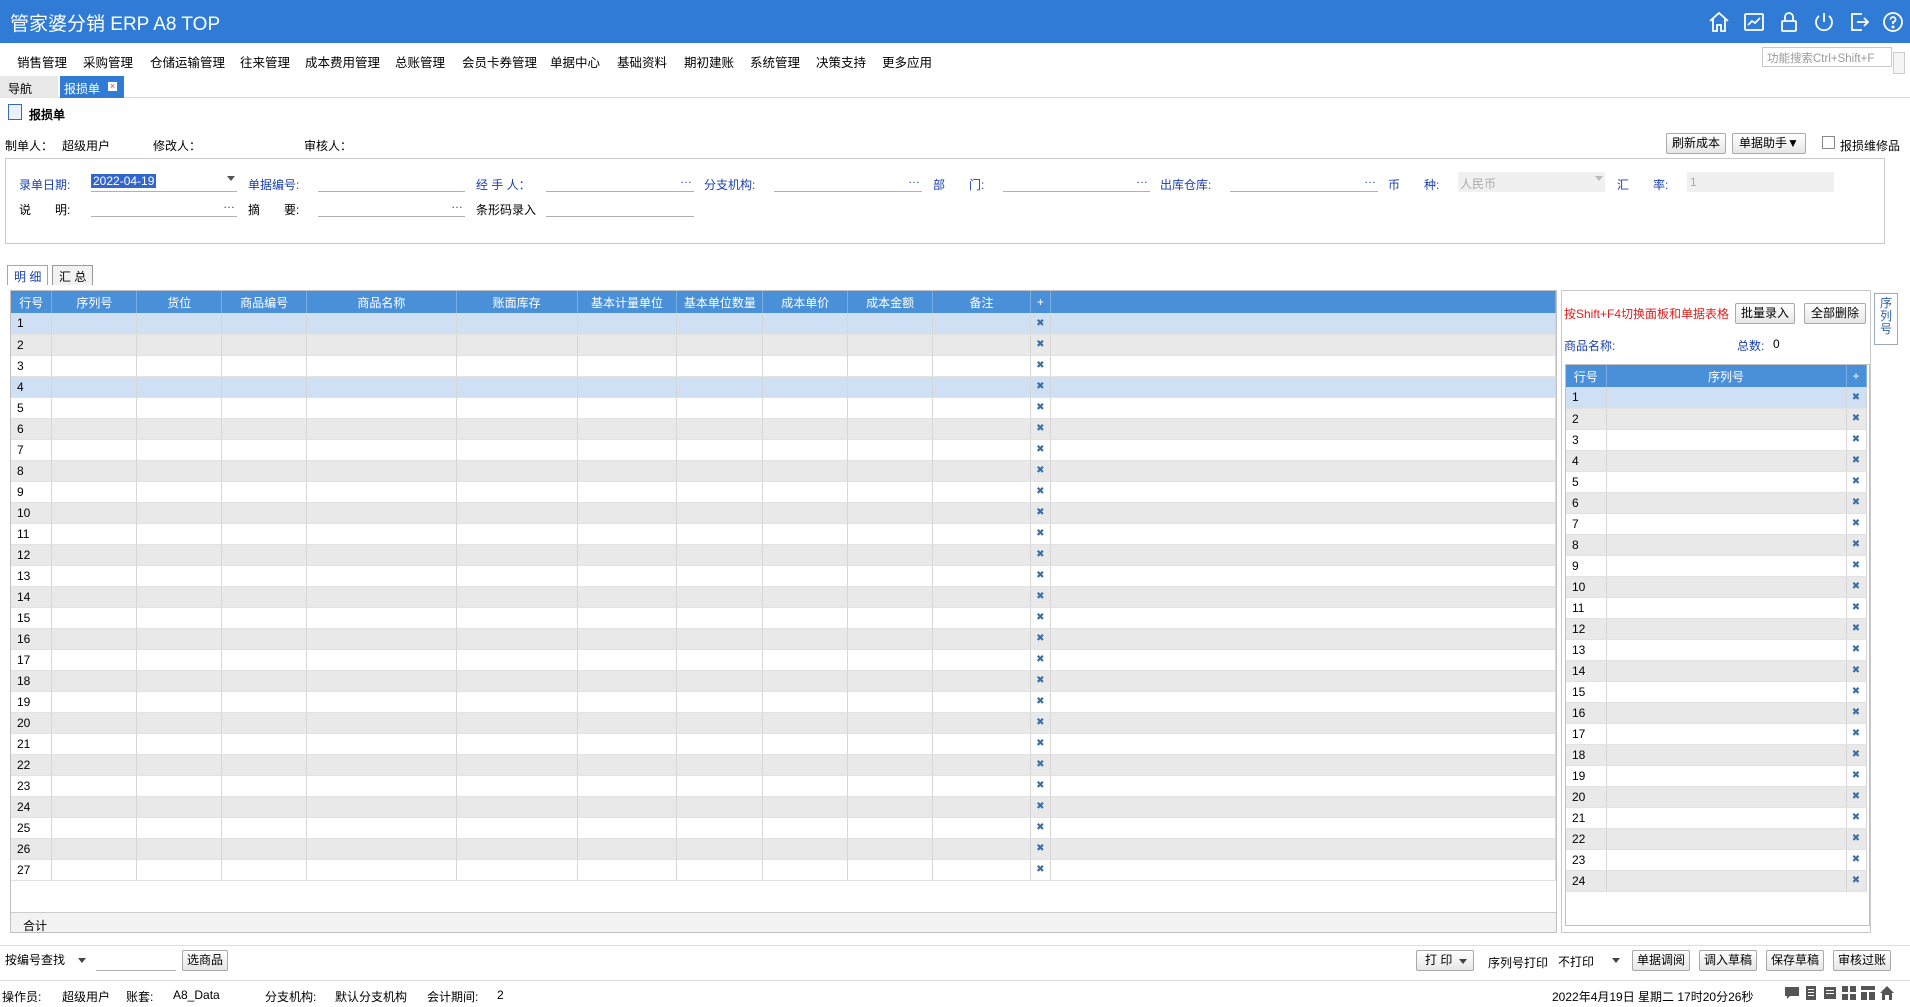 This screenshot has width=1910, height=1007. What do you see at coordinates (1728, 960) in the screenshot?
I see `load-draft-button: 调入草稿` at bounding box center [1728, 960].